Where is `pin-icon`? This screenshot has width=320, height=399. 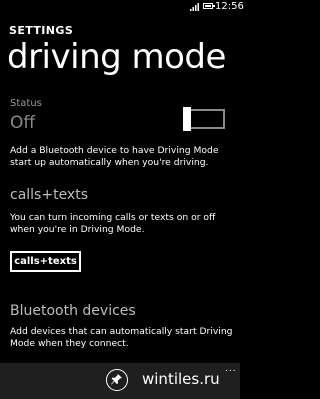
pin-icon is located at coordinates (116, 379).